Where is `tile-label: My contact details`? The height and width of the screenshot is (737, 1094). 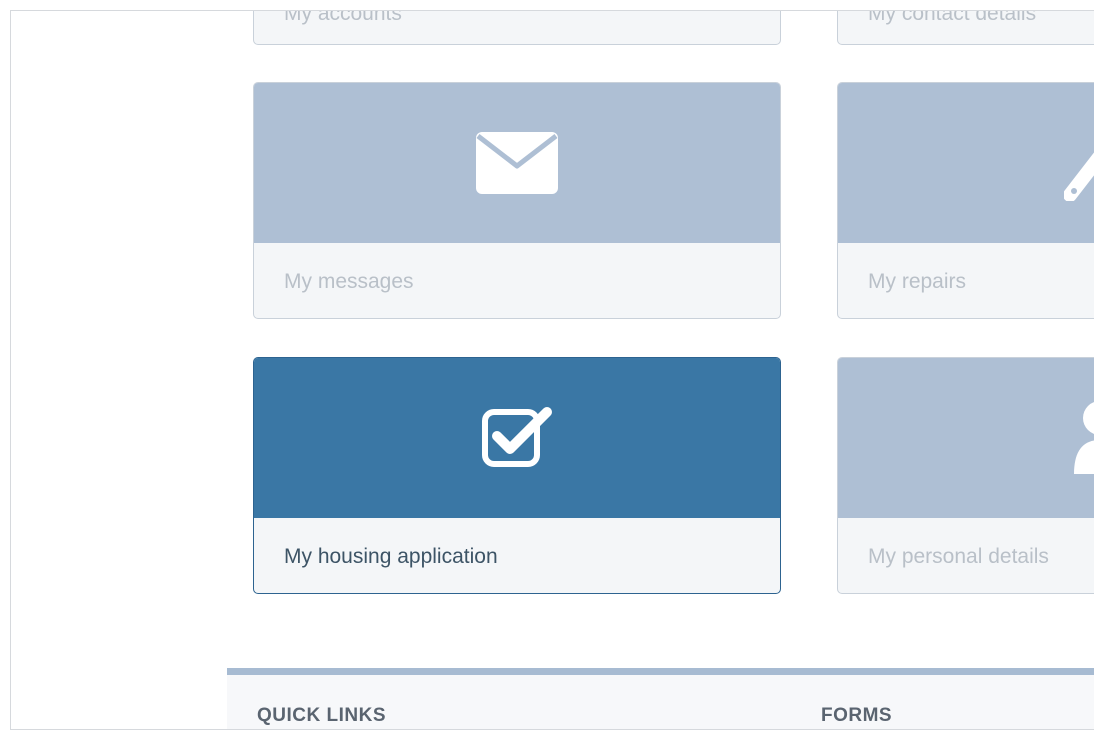 tile-label: My contact details is located at coordinates (952, 17).